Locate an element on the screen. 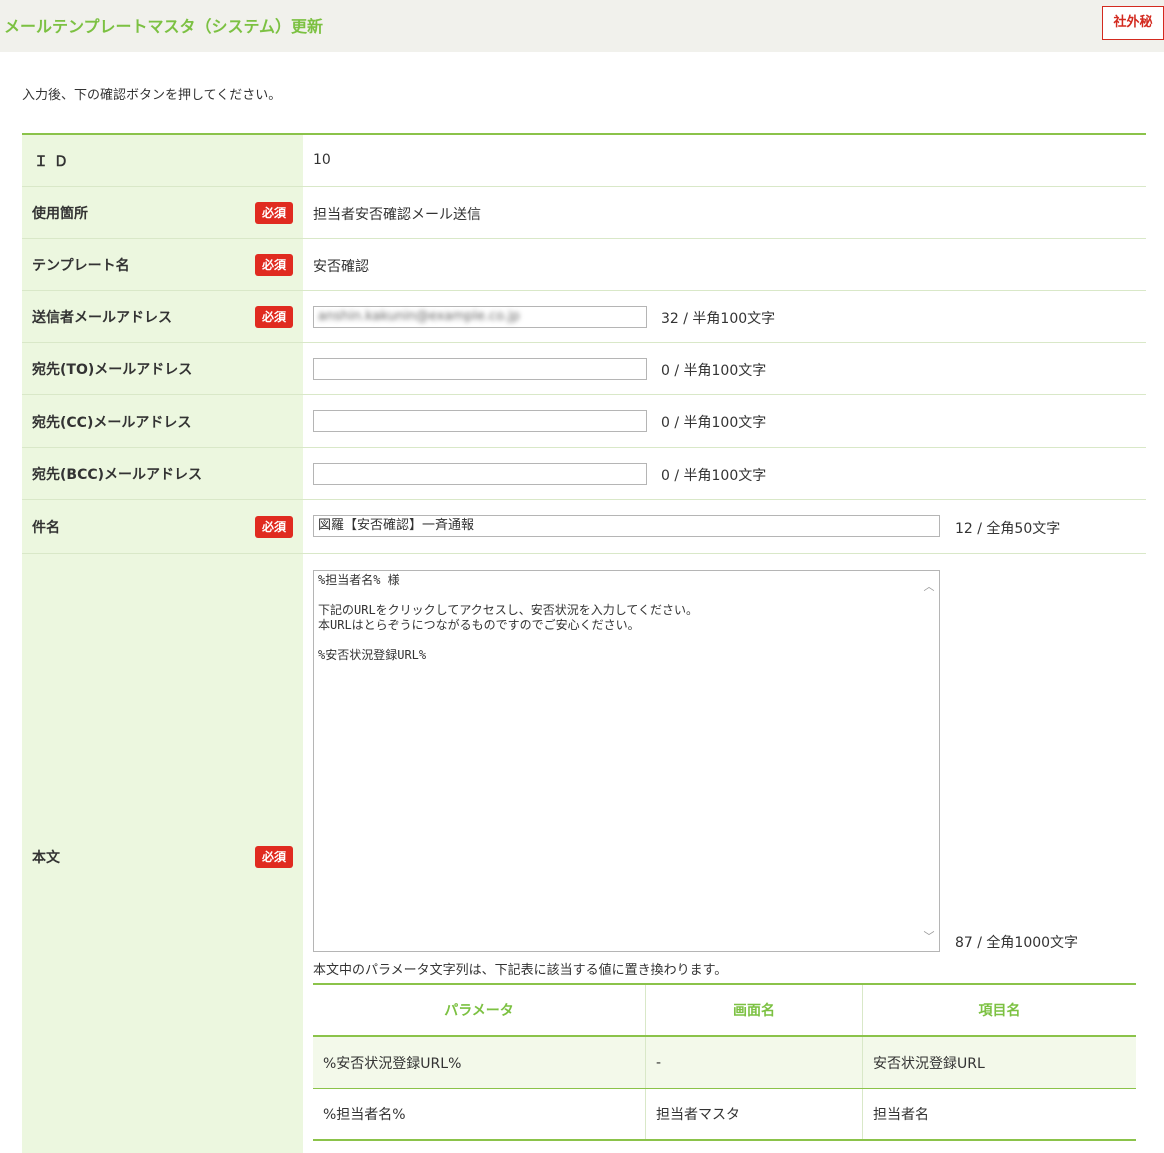  to-email-input is located at coordinates (480, 369).